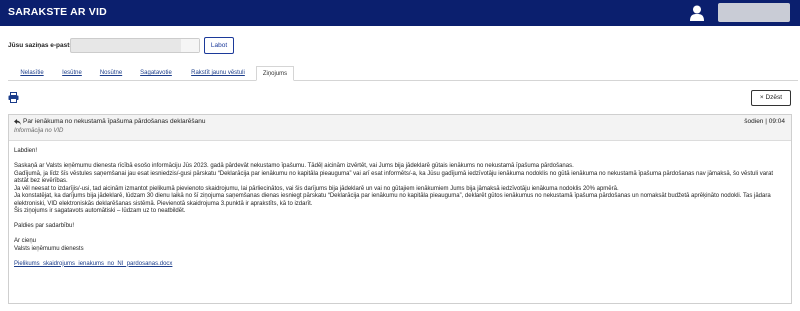 The height and width of the screenshot is (311, 800). I want to click on email-field, so click(135, 45).